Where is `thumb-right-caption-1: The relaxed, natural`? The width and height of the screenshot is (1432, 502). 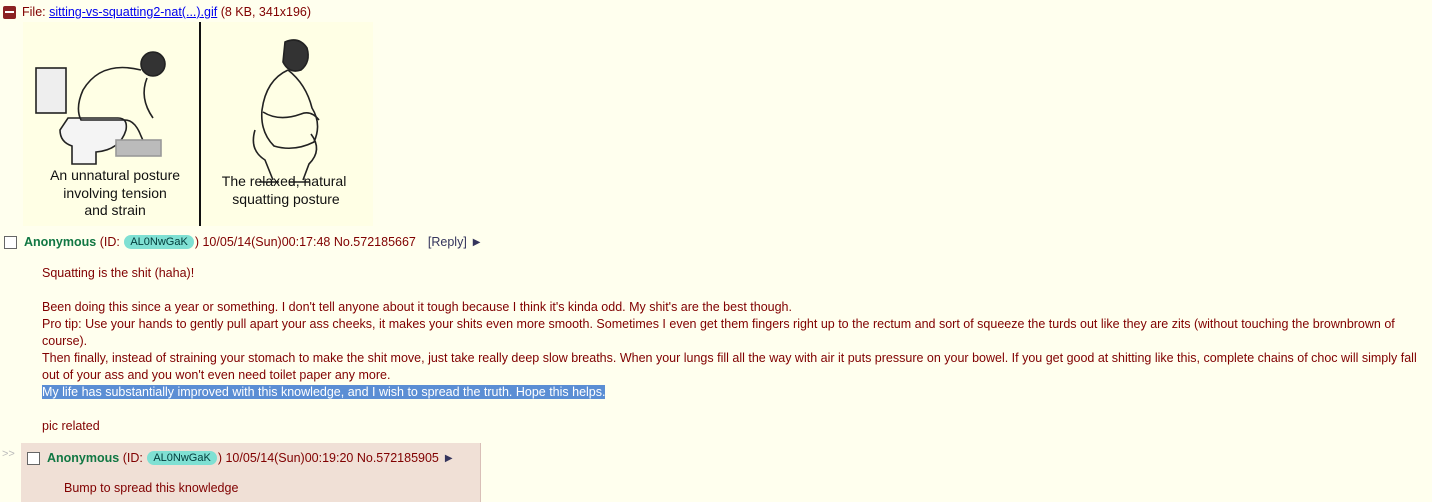
thumb-right-caption-1: The relaxed, natural is located at coordinates (284, 181).